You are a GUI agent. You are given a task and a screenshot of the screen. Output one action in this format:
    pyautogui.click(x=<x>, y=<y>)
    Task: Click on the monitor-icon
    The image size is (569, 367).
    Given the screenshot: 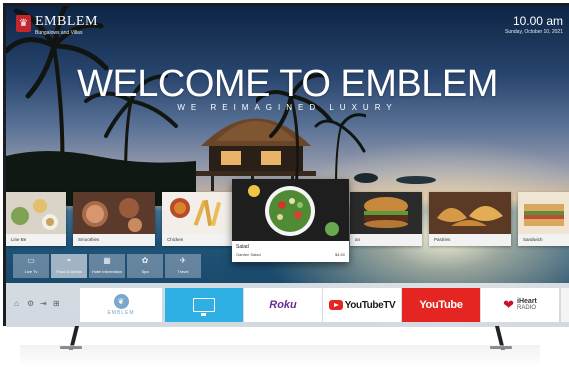 What is the action you would take?
    pyautogui.click(x=204, y=307)
    